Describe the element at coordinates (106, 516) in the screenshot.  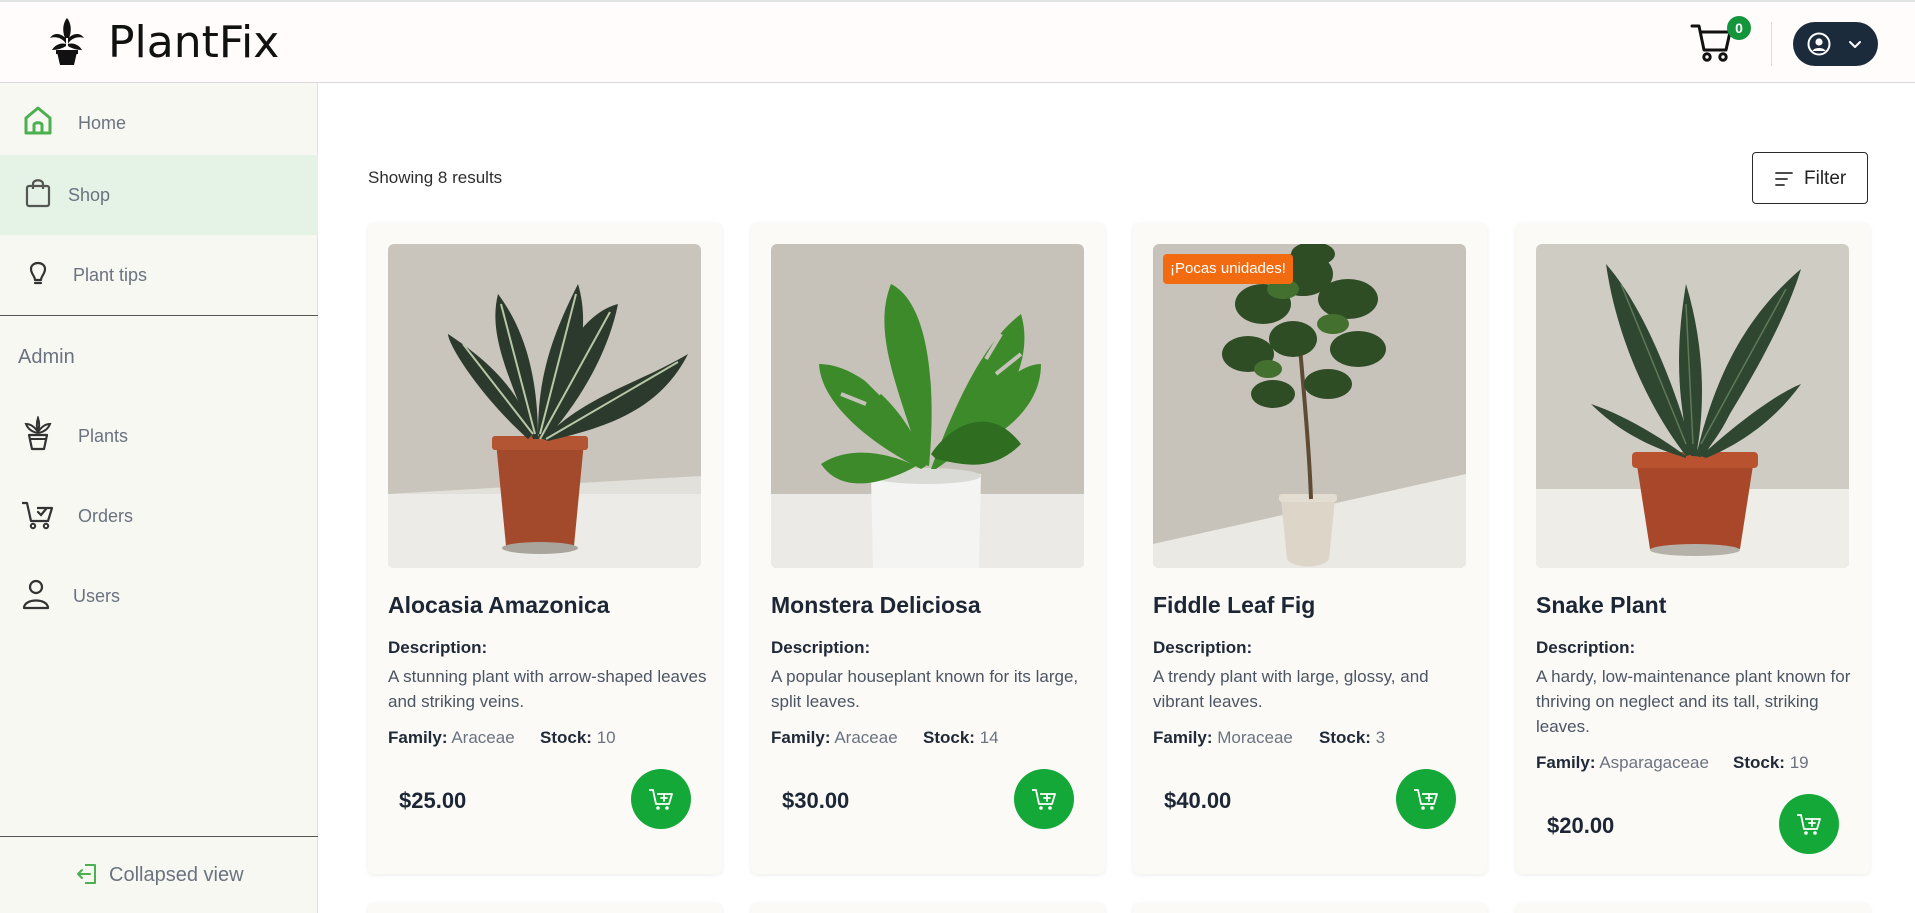
I see `sidebar-item-label: Orders` at that location.